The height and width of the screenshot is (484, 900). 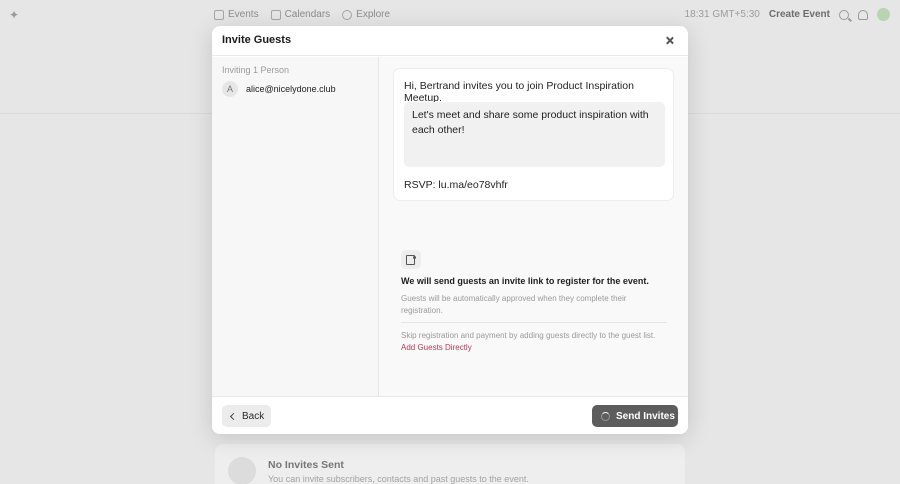 What do you see at coordinates (450, 415) in the screenshot?
I see `modal-footer: Back Send Invites` at bounding box center [450, 415].